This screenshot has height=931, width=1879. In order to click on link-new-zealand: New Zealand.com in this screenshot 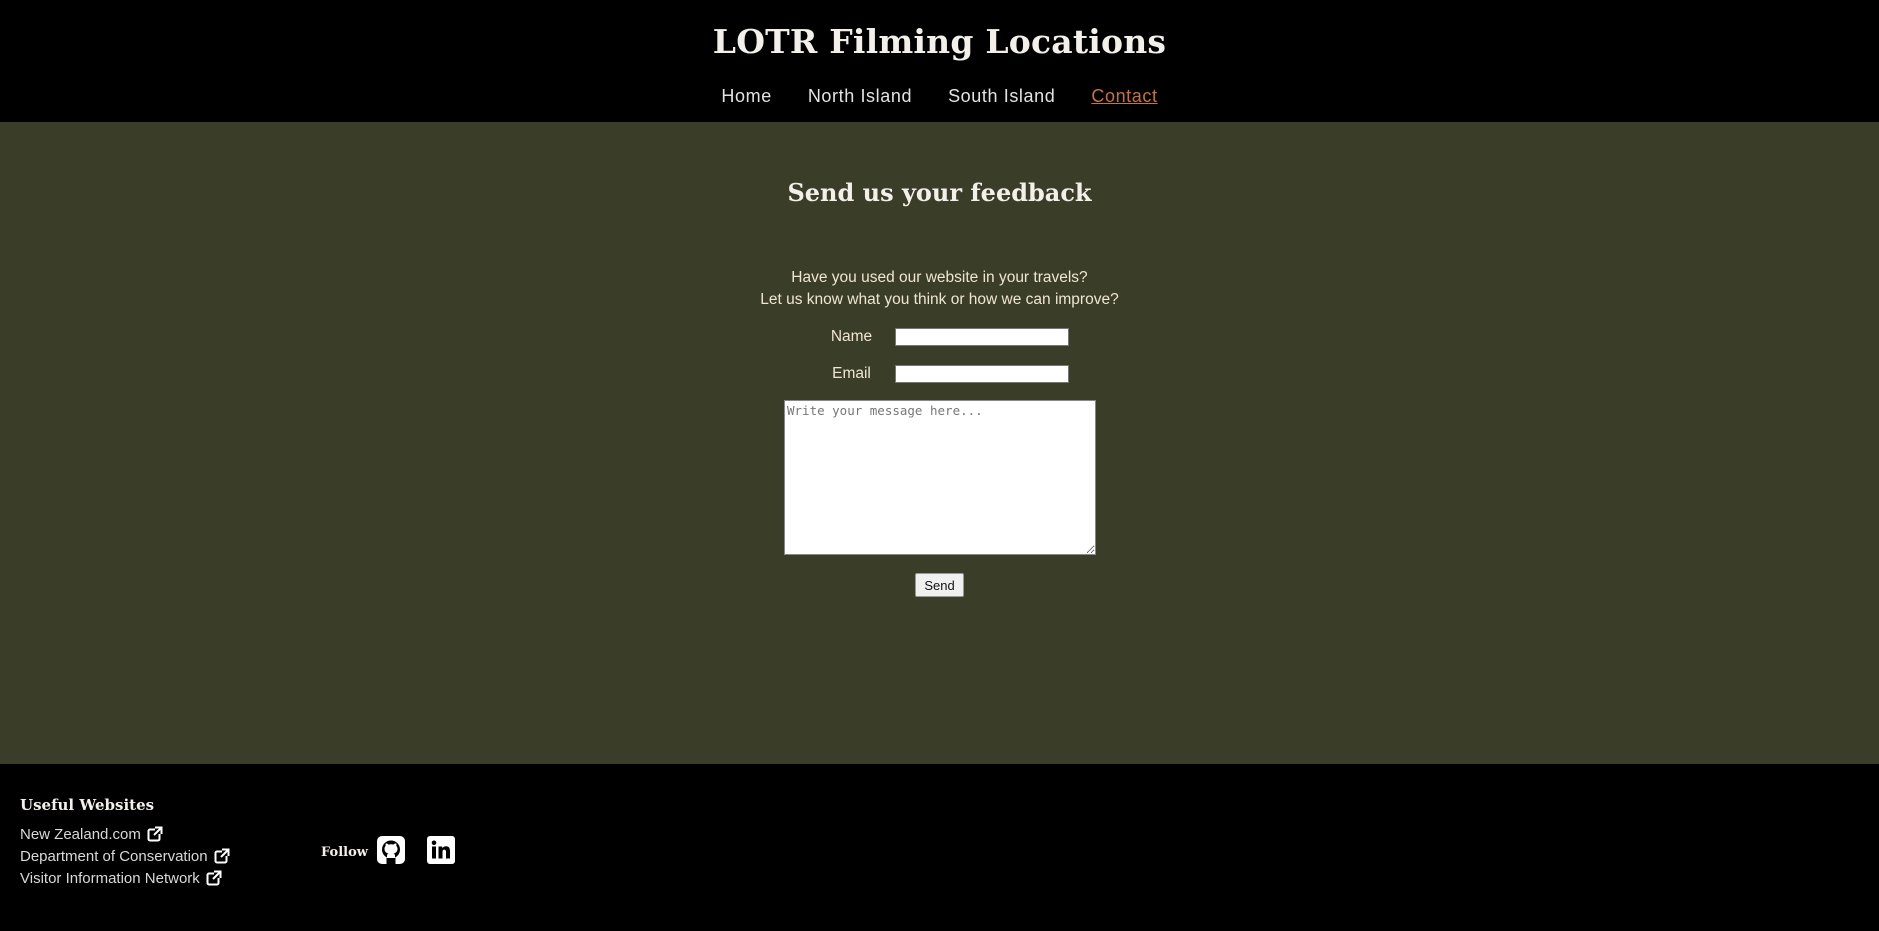, I will do `click(125, 834)`.